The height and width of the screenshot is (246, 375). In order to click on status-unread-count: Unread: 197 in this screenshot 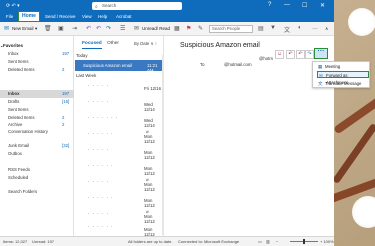, I will do `click(43, 241)`.